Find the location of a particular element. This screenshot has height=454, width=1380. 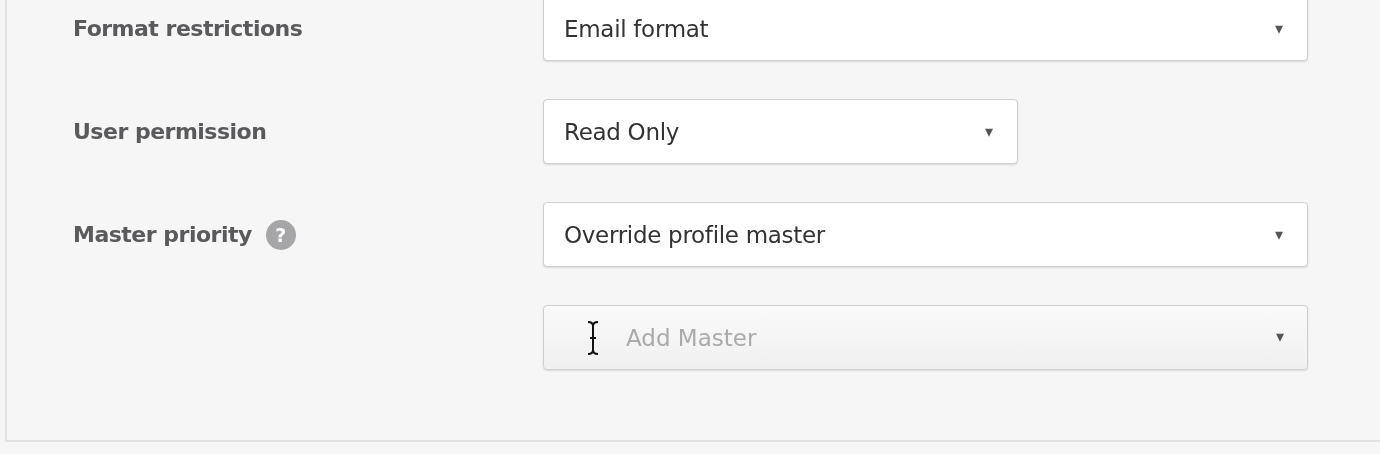

dropdown: Email format ▾ is located at coordinates (925, 30).